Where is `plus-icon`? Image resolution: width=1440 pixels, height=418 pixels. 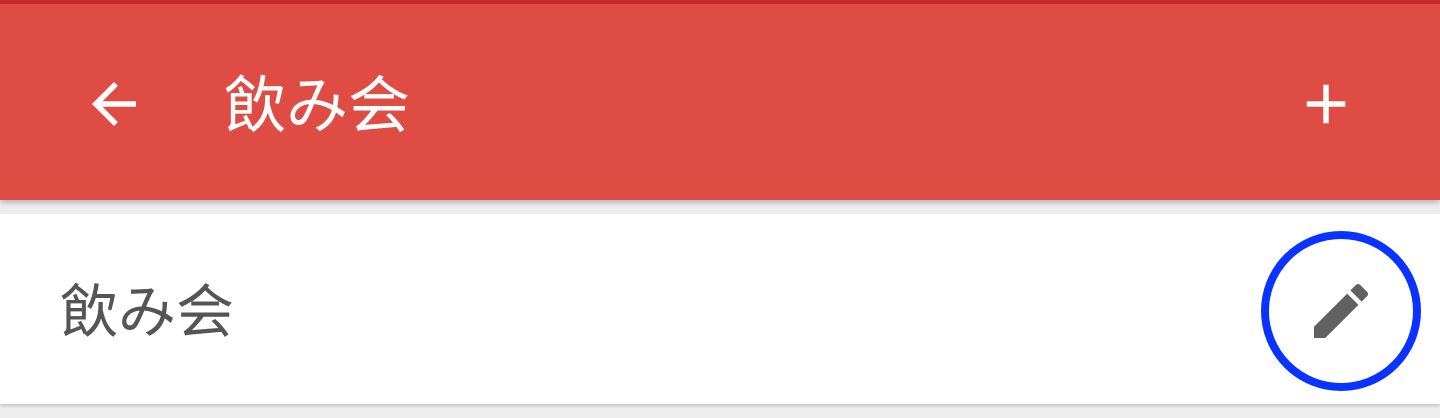 plus-icon is located at coordinates (1326, 104).